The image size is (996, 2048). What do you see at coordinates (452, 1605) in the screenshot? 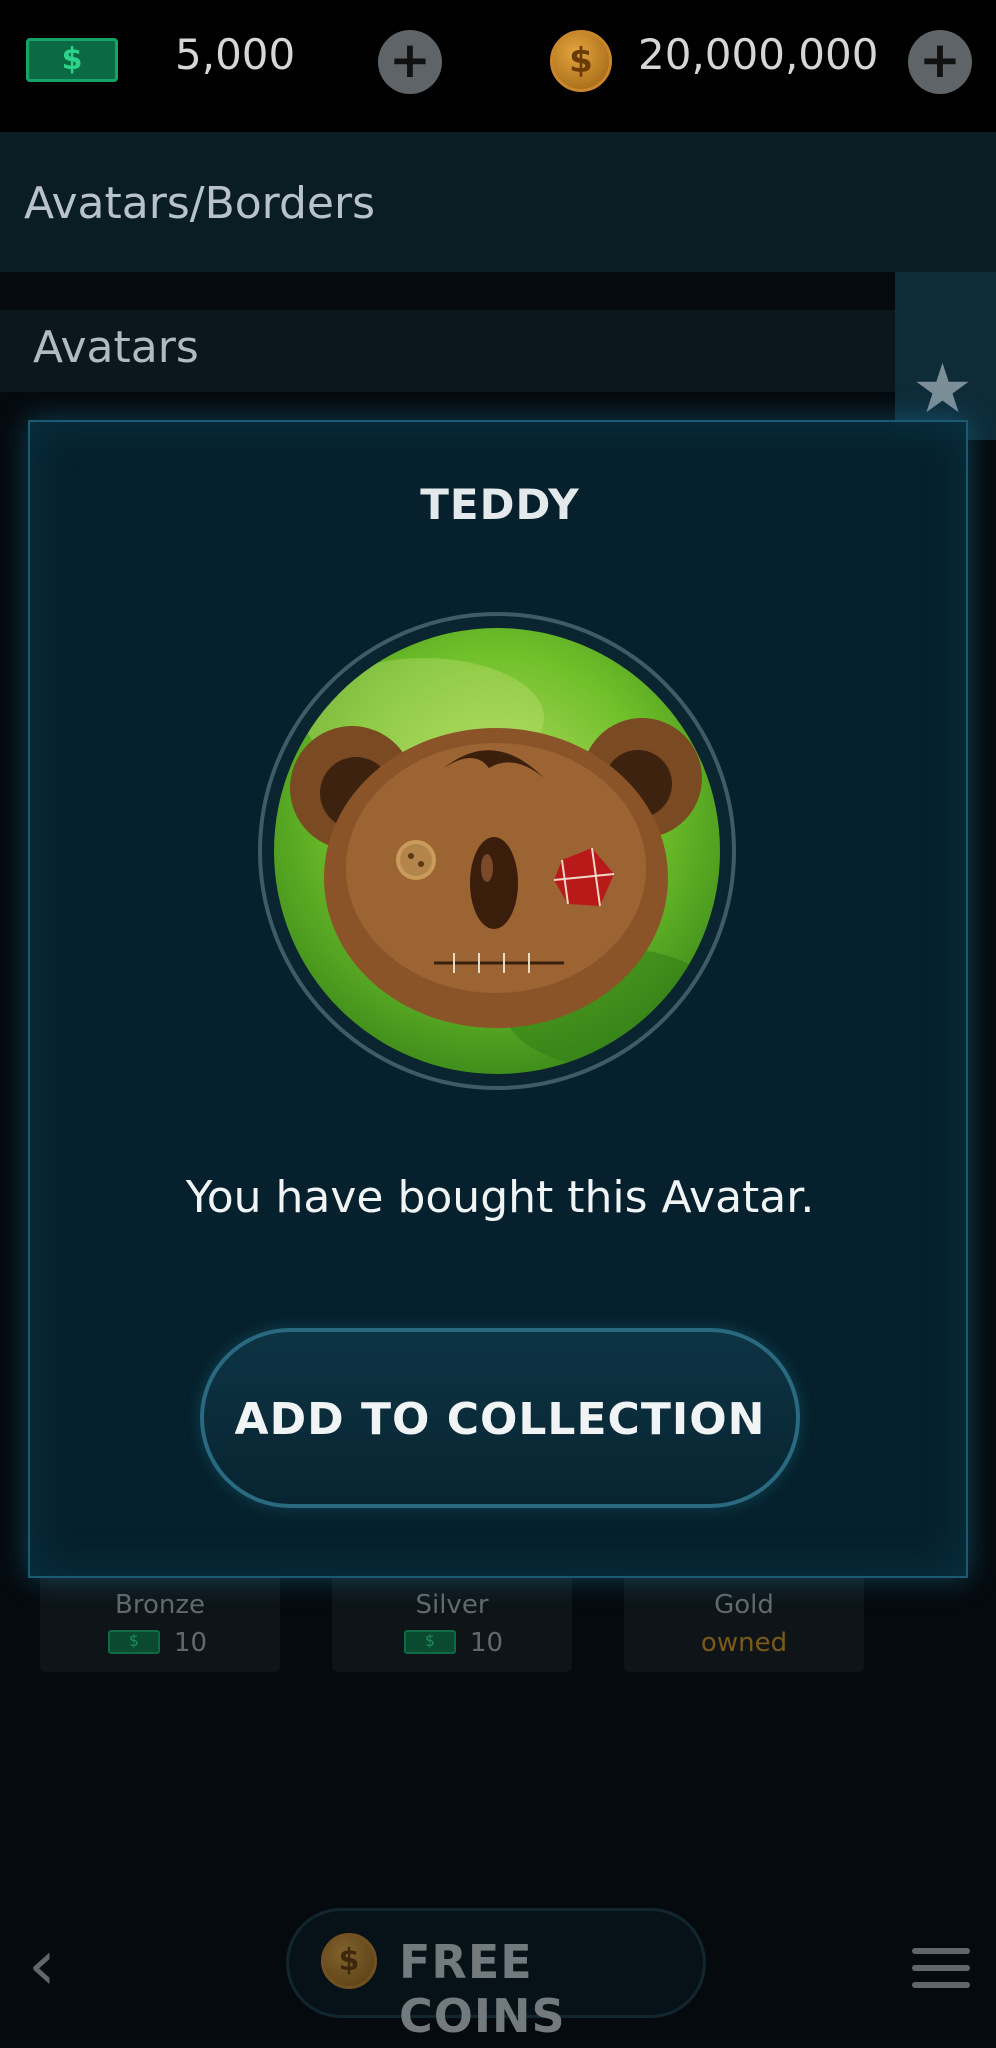
I see `card-label: Silver` at bounding box center [452, 1605].